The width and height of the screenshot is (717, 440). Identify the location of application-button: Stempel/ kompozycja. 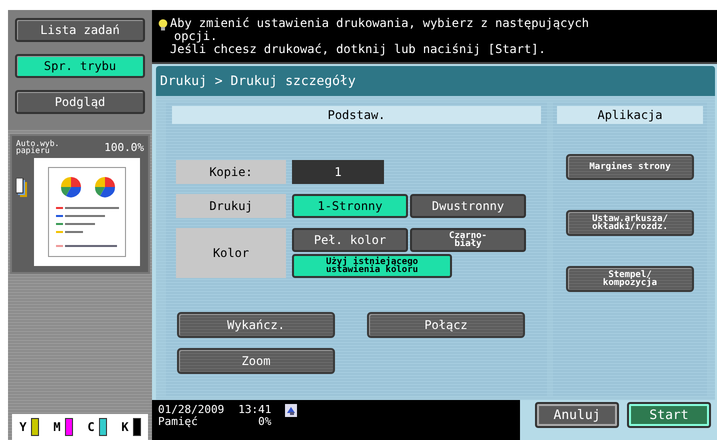
(630, 279).